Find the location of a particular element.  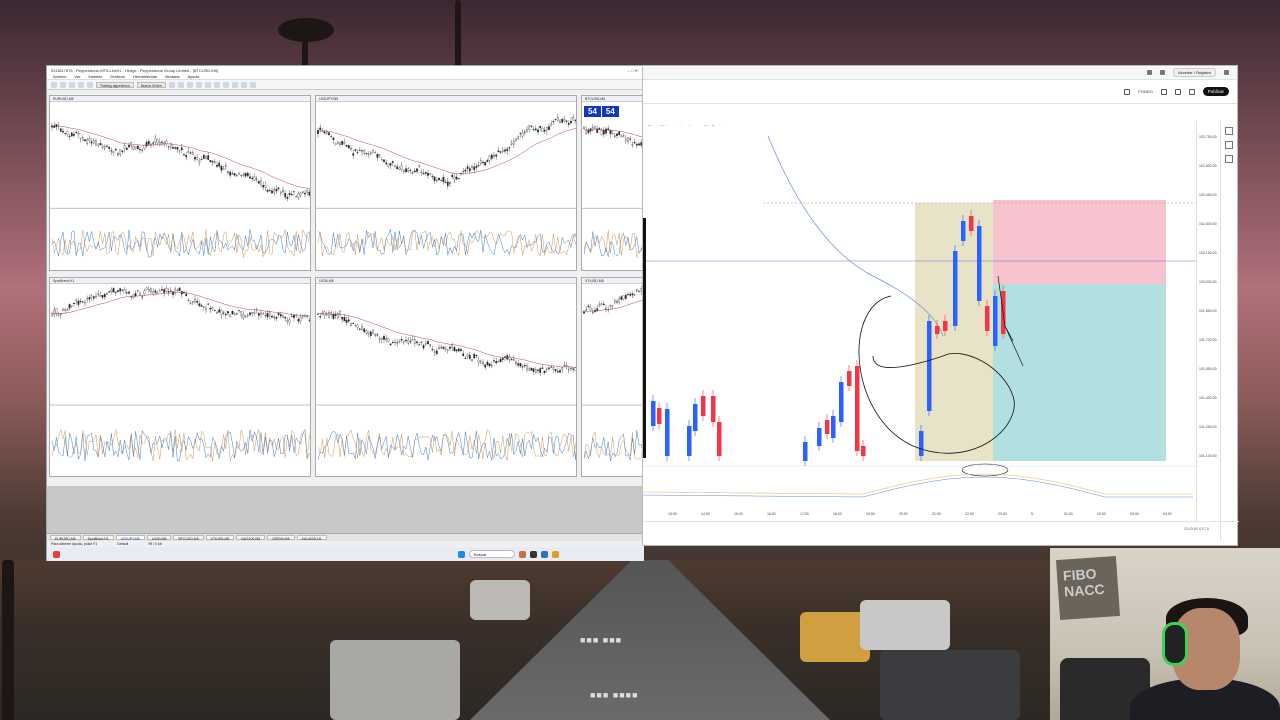

extensions-icon is located at coordinates (1163, 72).